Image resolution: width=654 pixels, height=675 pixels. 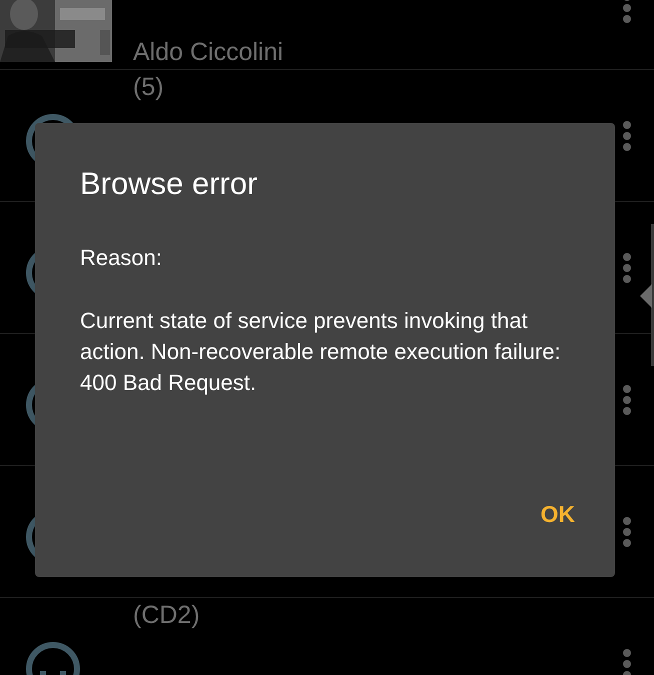 What do you see at coordinates (148, 87) in the screenshot?
I see `row-title: (5)` at bounding box center [148, 87].